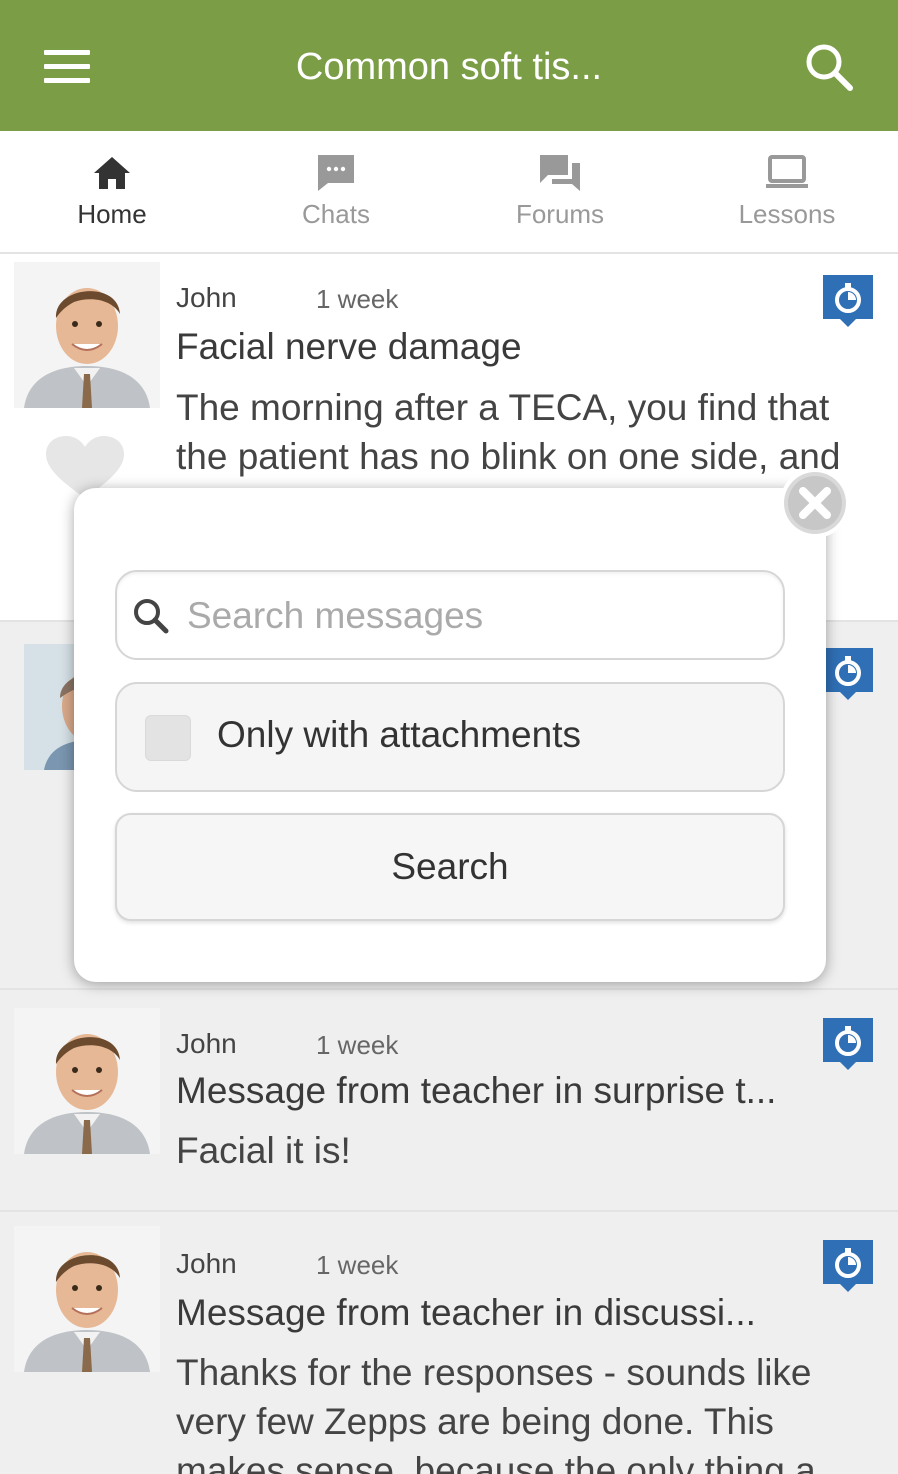 Image resolution: width=898 pixels, height=1474 pixels. What do you see at coordinates (560, 214) in the screenshot?
I see `tab-label: Forums` at bounding box center [560, 214].